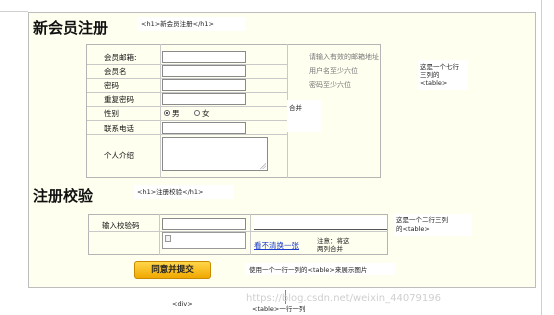 The width and height of the screenshot is (554, 315). I want to click on email-label: 会员邮箱:, so click(120, 57).